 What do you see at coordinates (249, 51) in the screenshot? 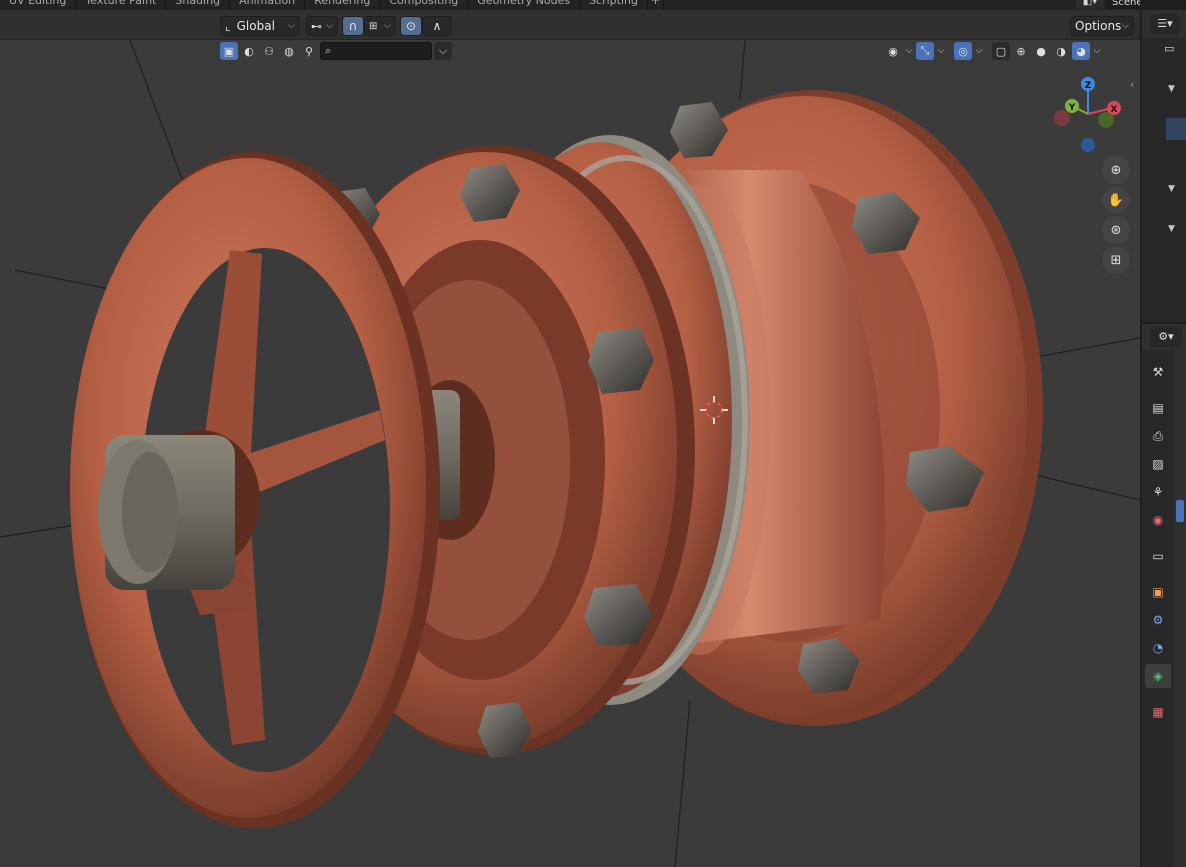
I see `select-extend-icon: ◐` at bounding box center [249, 51].